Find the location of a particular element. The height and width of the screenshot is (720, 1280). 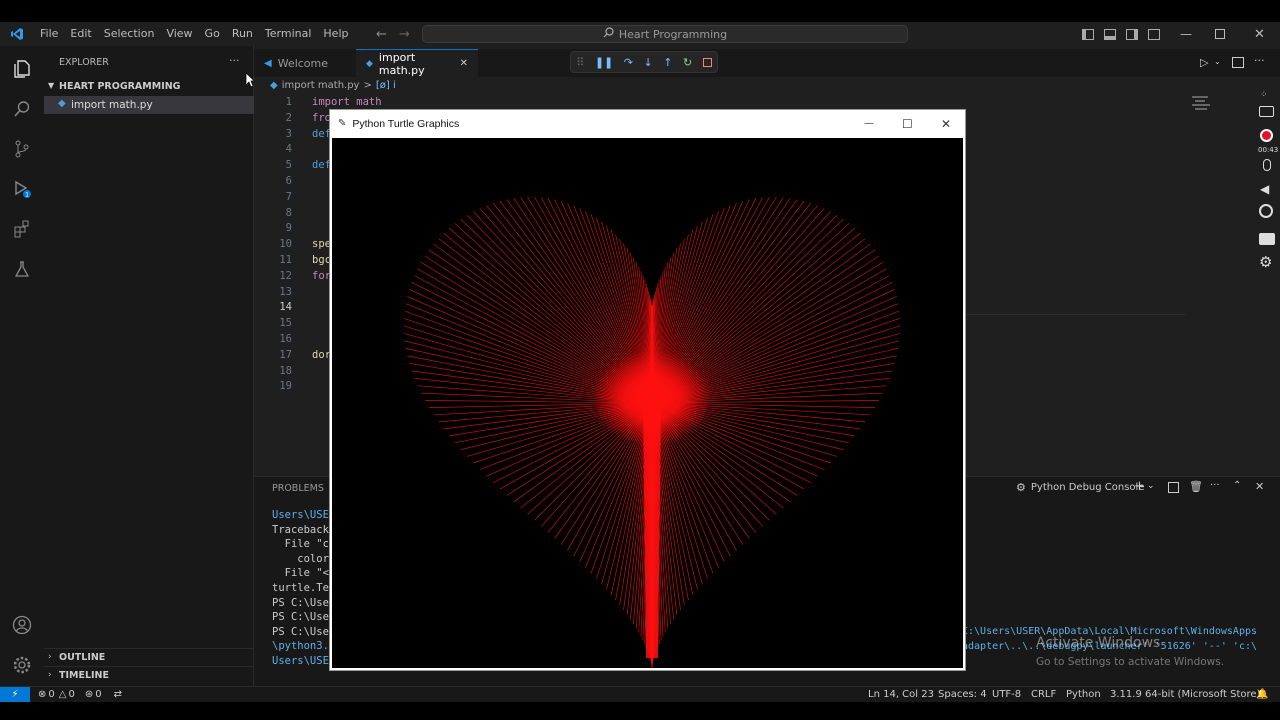

run-debug-icon: 1 is located at coordinates (22, 189).